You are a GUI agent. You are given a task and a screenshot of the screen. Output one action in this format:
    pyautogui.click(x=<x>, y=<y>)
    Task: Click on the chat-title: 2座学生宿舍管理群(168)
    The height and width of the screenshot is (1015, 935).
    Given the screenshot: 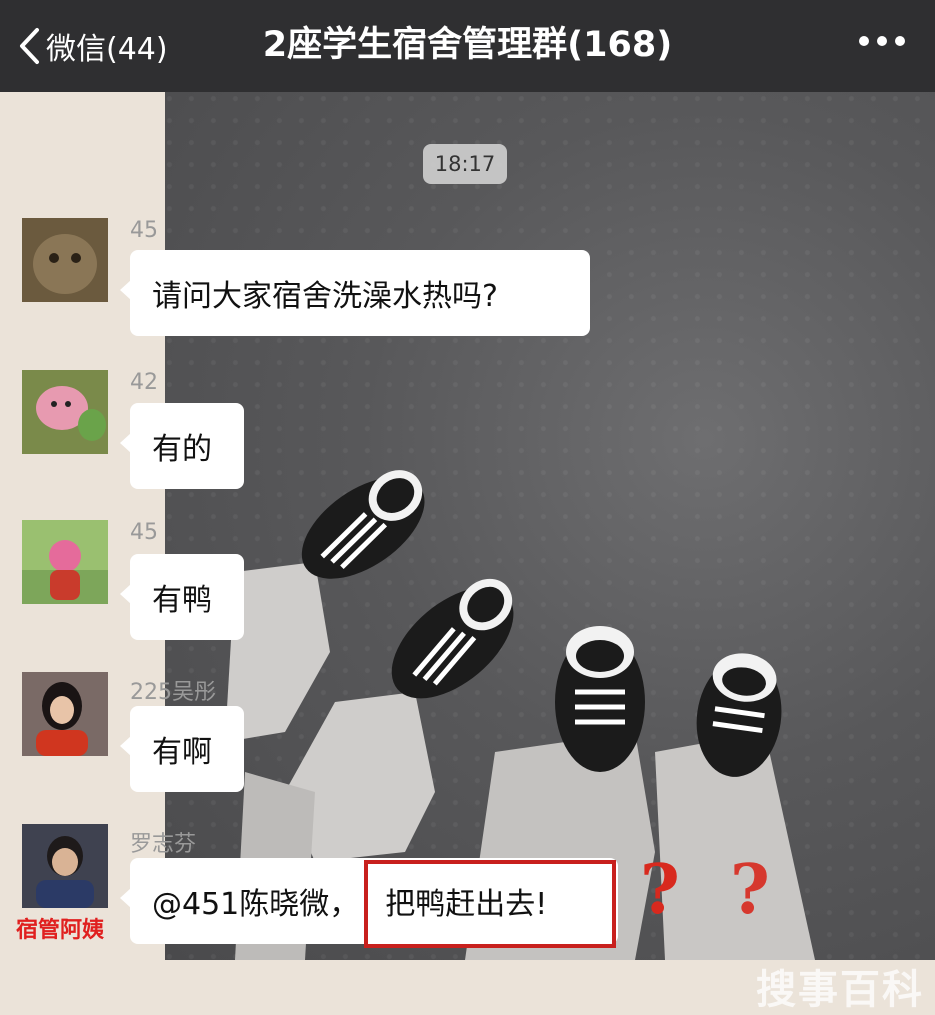 What is the action you would take?
    pyautogui.click(x=467, y=45)
    